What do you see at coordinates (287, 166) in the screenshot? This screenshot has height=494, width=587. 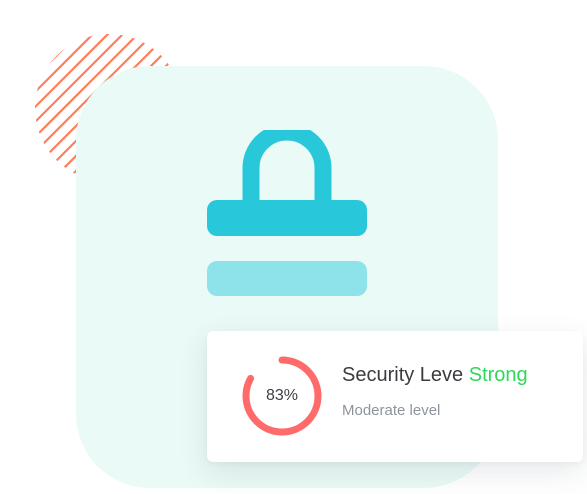 I see `lock-shackle` at bounding box center [287, 166].